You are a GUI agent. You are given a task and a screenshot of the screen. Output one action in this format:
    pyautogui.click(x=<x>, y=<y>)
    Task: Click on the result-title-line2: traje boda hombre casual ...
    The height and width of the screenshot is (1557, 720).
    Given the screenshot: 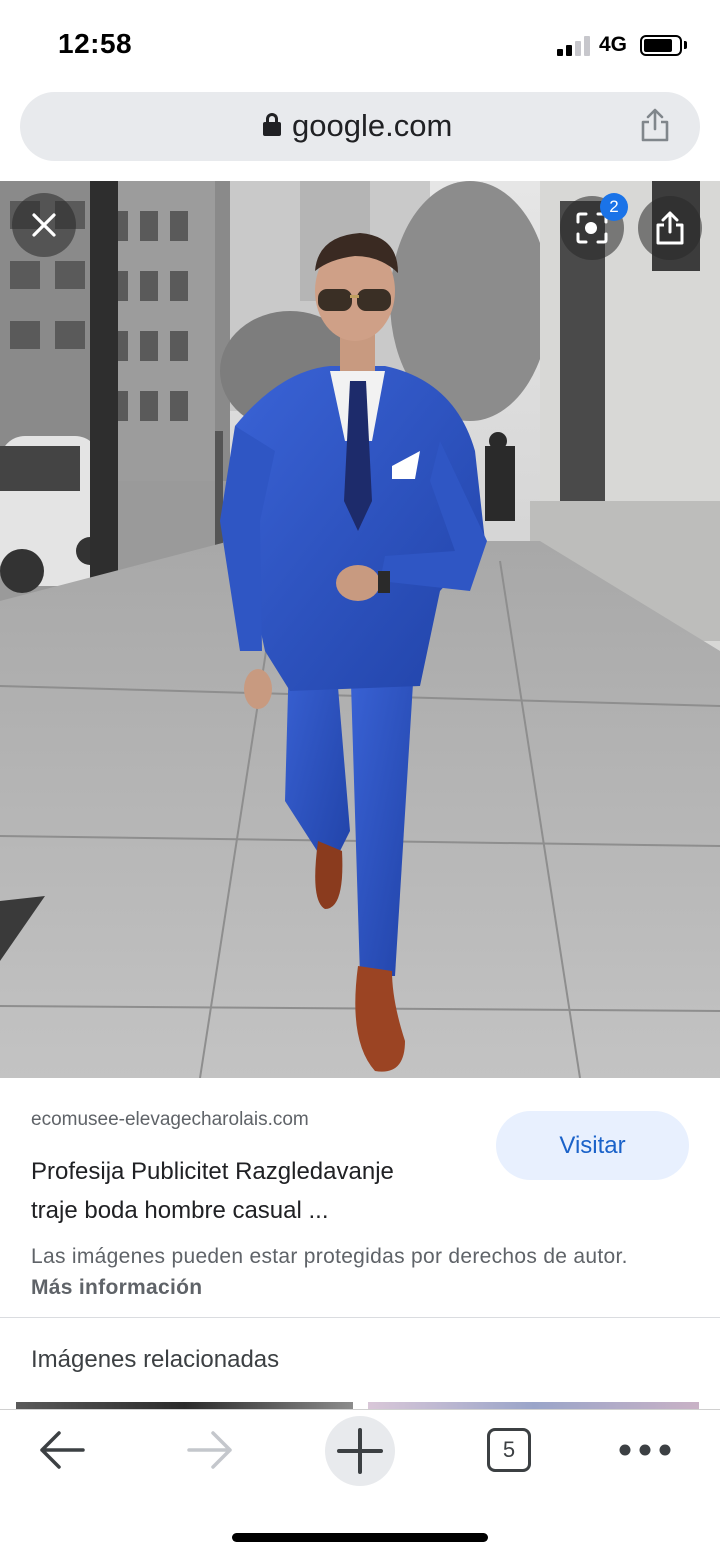 What is the action you would take?
    pyautogui.click(x=180, y=1210)
    